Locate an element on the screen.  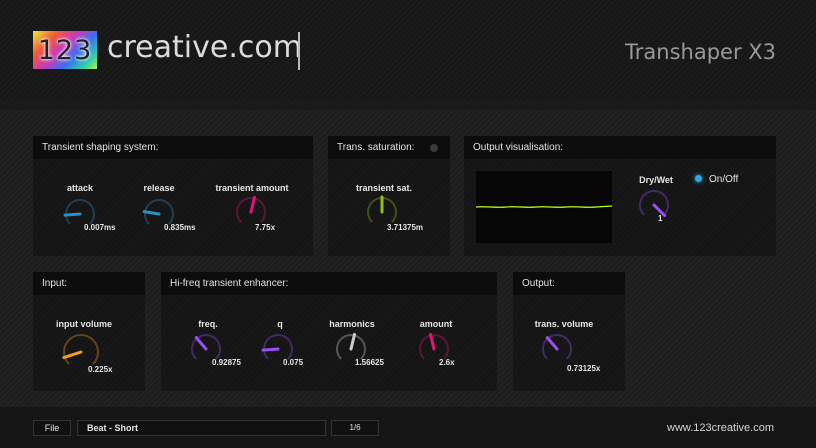
amount-label: amount is located at coordinates (436, 324).